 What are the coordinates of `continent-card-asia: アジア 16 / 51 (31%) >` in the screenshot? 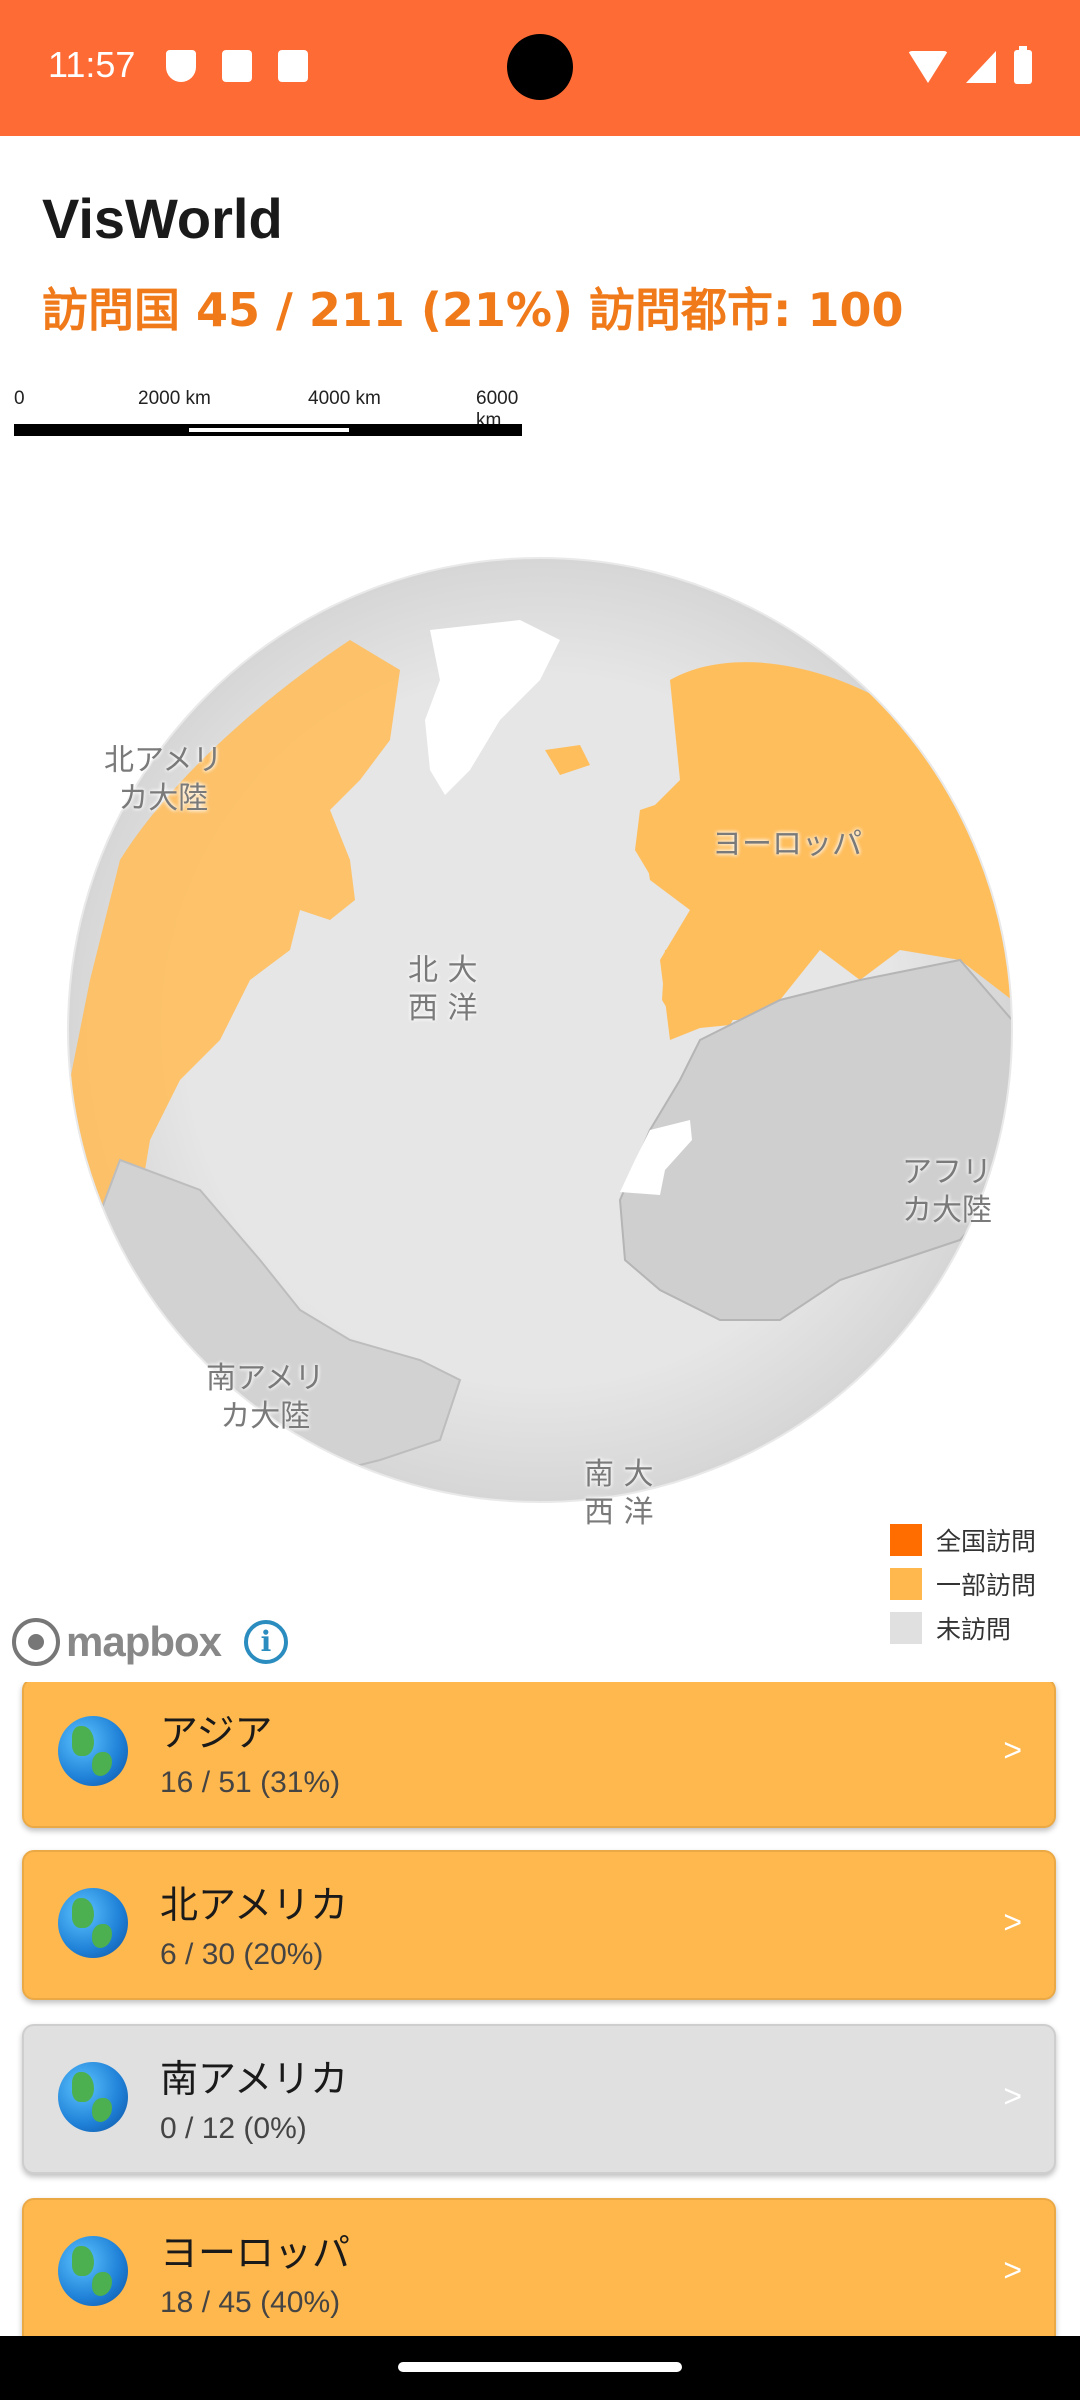 It's located at (539, 1755).